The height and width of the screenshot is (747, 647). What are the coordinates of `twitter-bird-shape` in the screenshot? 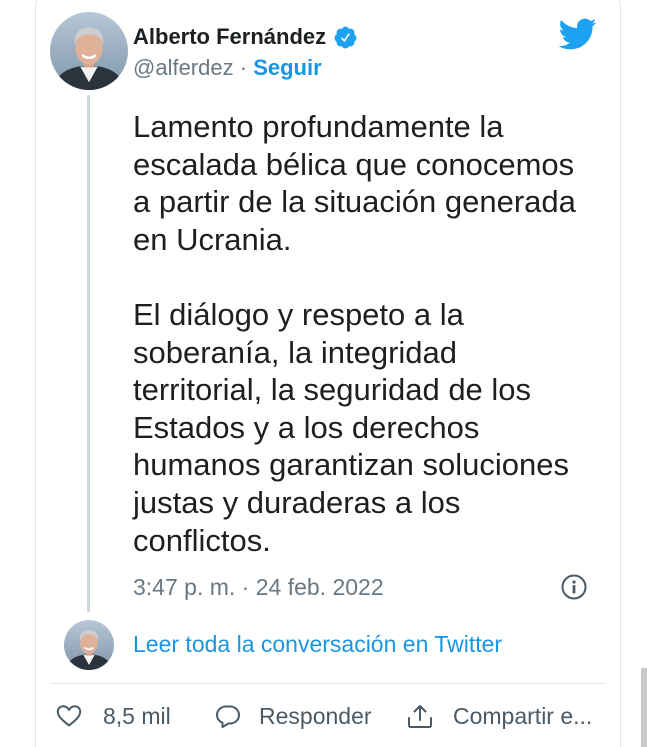 It's located at (577, 34).